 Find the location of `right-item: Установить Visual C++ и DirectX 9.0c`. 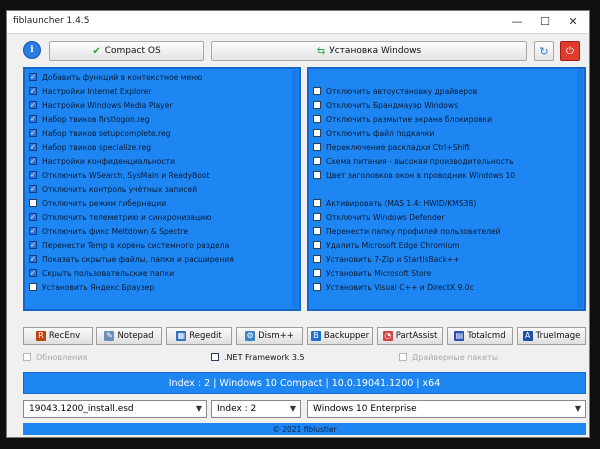

right-item: Установить Visual C++ и DirectX 9.0c is located at coordinates (393, 287).